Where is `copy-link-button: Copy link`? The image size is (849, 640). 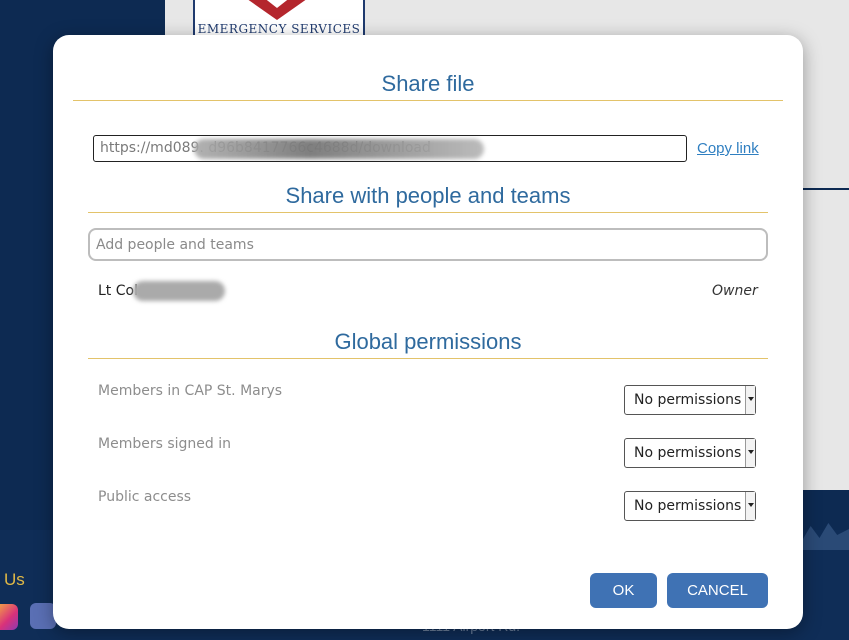 copy-link-button: Copy link is located at coordinates (728, 148).